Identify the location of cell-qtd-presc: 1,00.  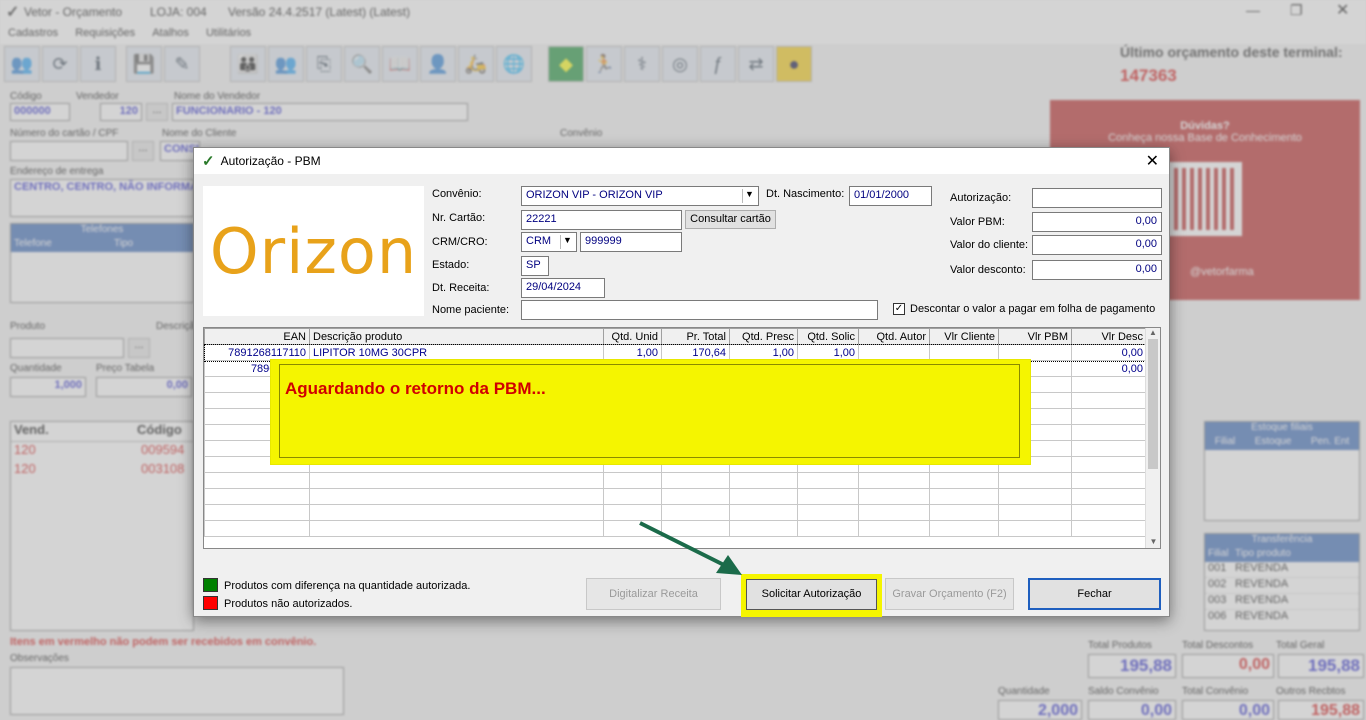
(763, 352).